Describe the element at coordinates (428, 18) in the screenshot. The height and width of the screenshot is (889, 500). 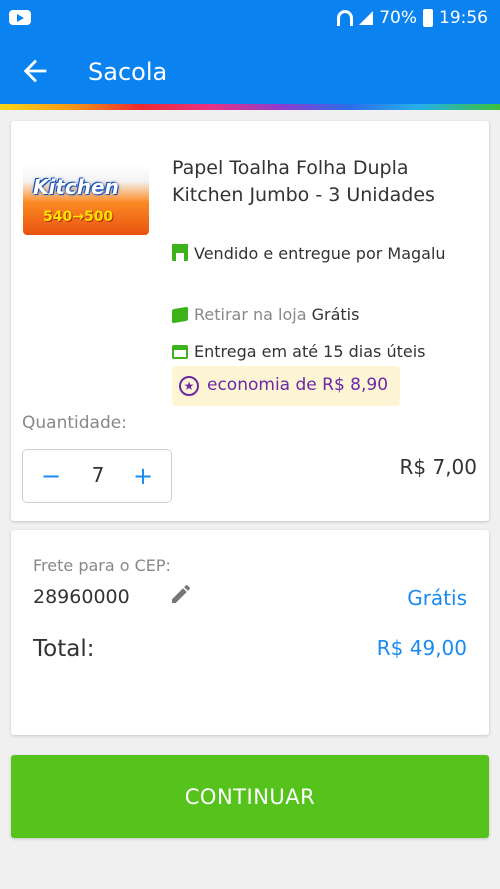
I see `battery-icon` at that location.